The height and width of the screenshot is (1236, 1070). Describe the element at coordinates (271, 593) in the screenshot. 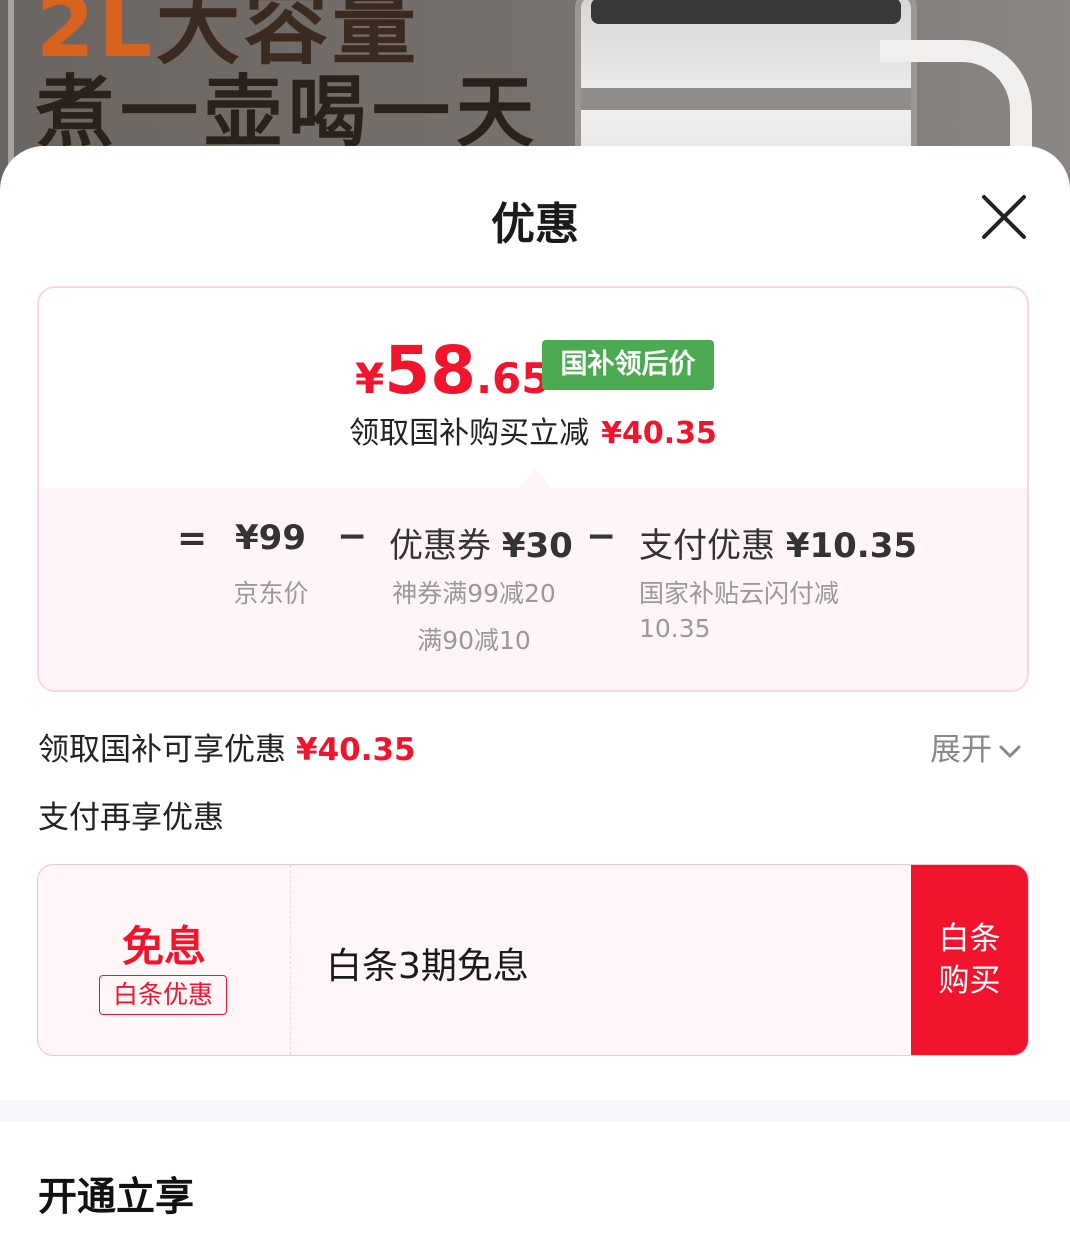

I see `jd-price-label: 京东价` at that location.